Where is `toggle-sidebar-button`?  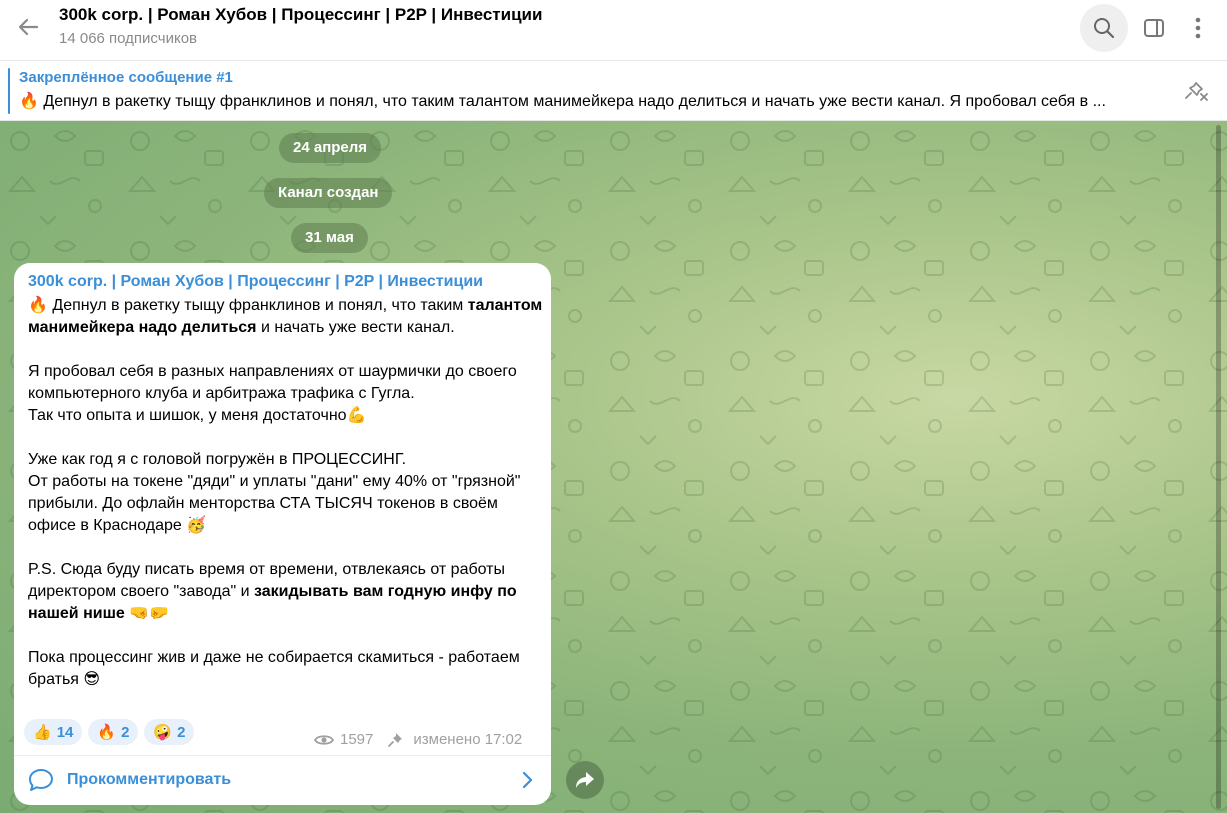 toggle-sidebar-button is located at coordinates (1154, 28).